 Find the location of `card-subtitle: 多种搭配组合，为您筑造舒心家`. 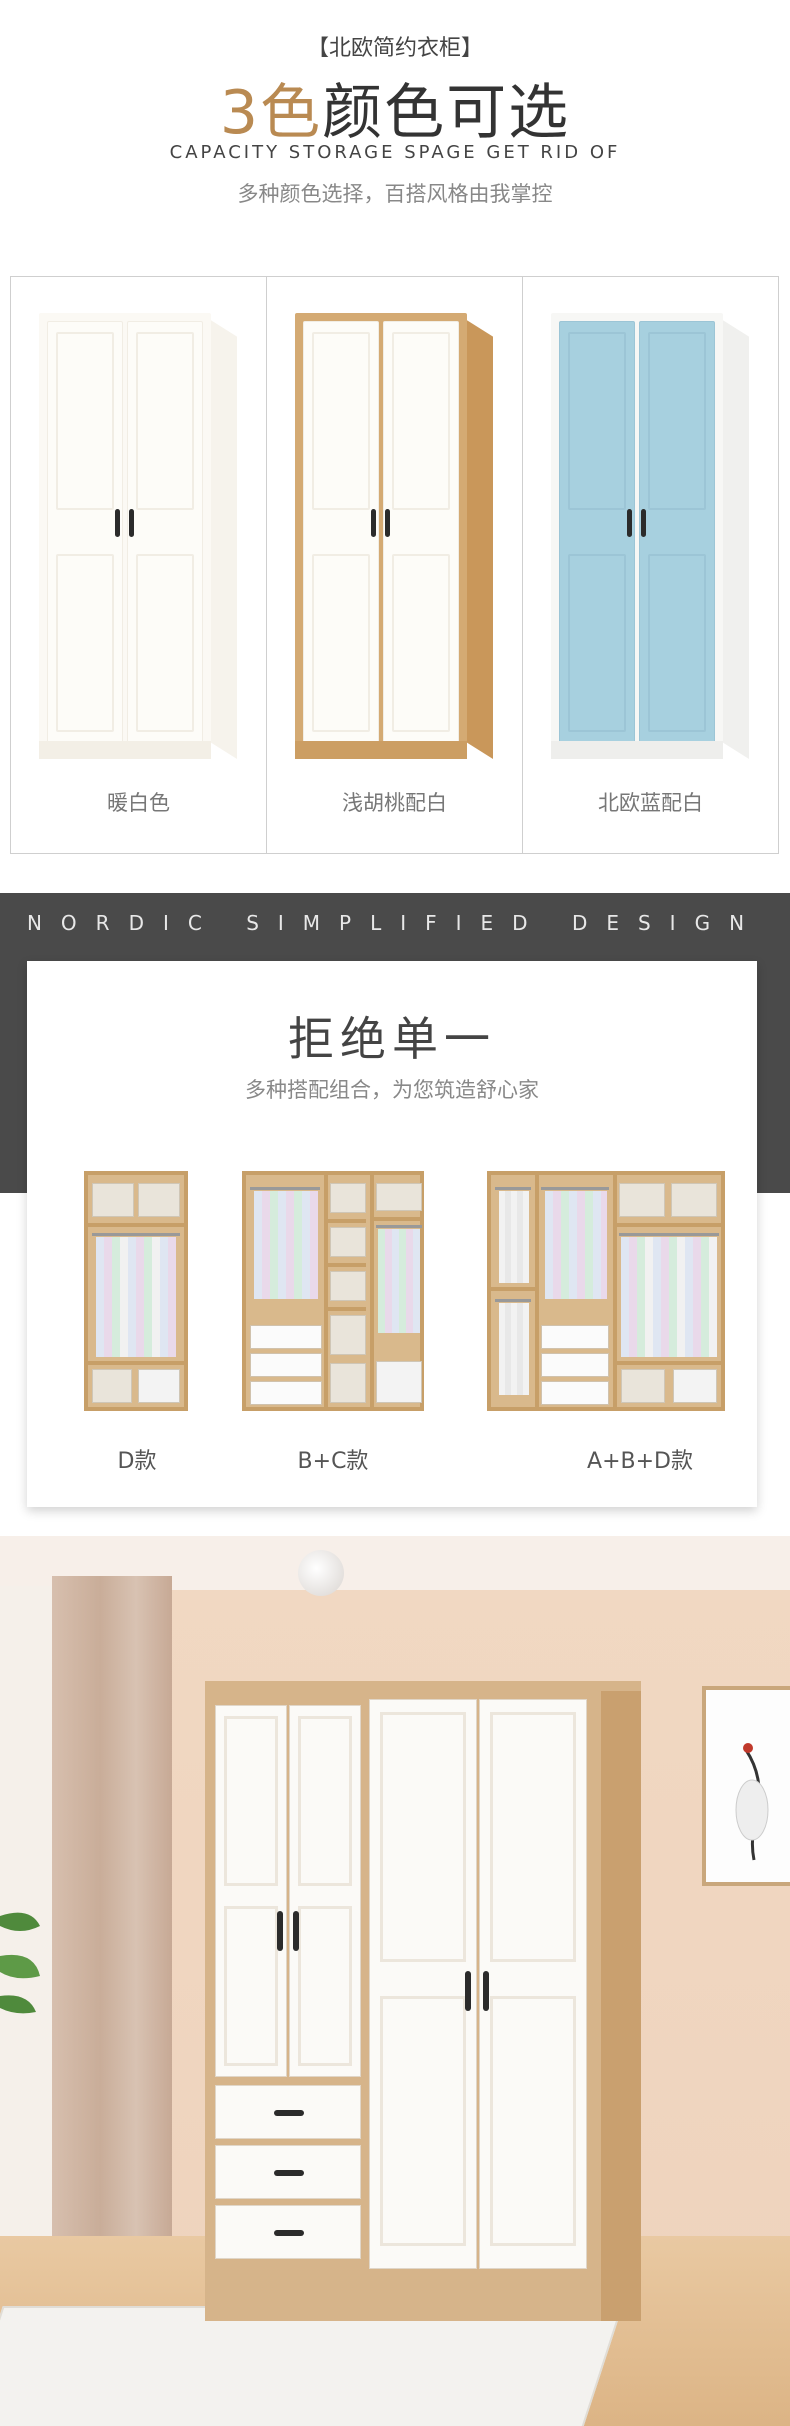

card-subtitle: 多种搭配组合，为您筑造舒心家 is located at coordinates (392, 1090).